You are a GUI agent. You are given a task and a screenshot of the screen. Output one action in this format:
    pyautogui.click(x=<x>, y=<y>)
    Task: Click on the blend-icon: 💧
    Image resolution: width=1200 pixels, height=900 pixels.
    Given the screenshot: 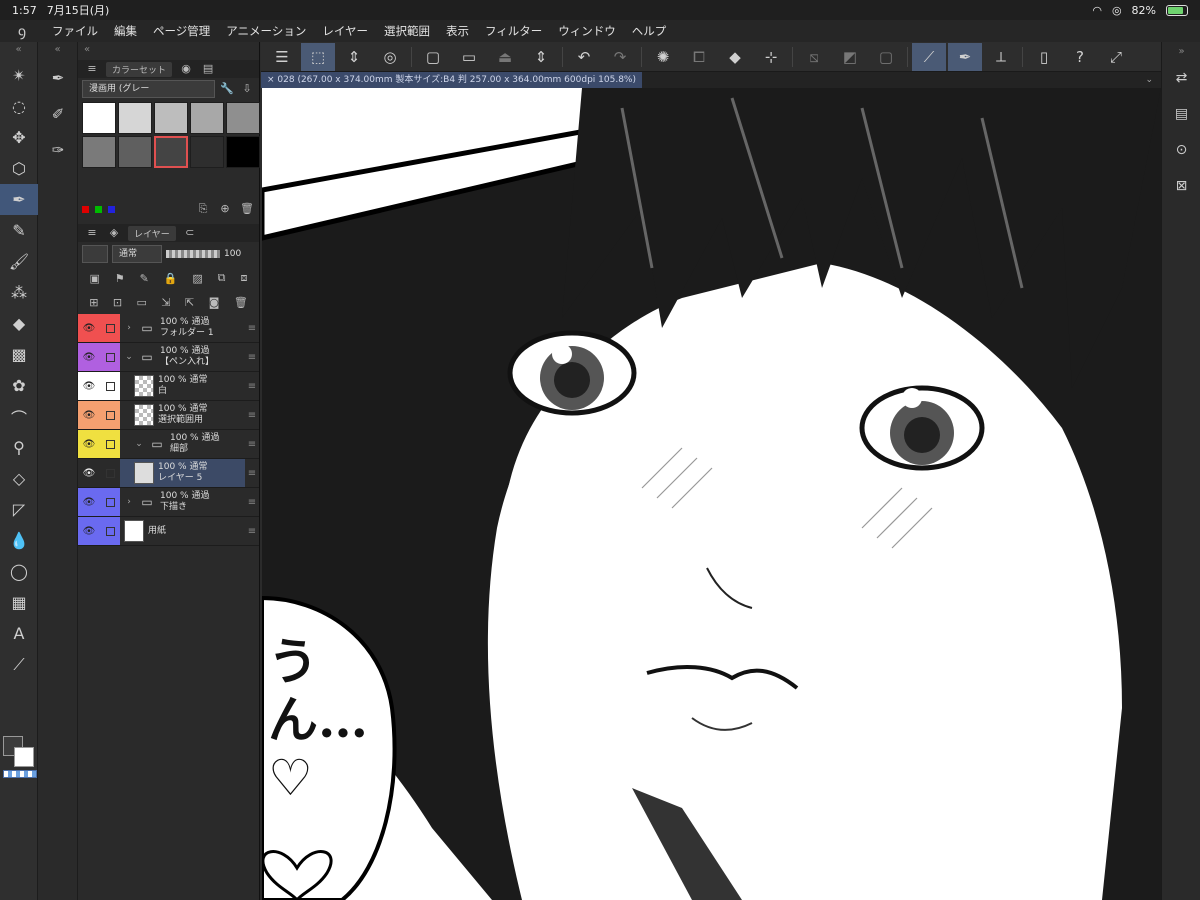 What is the action you would take?
    pyautogui.click(x=19, y=540)
    